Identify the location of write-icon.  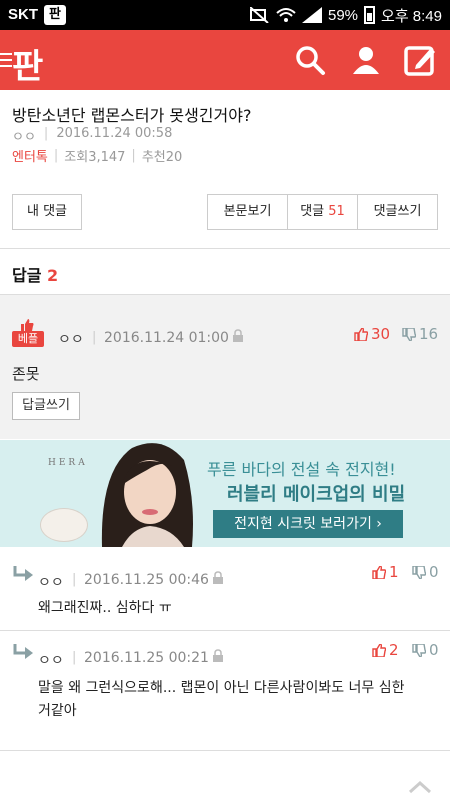
(420, 60).